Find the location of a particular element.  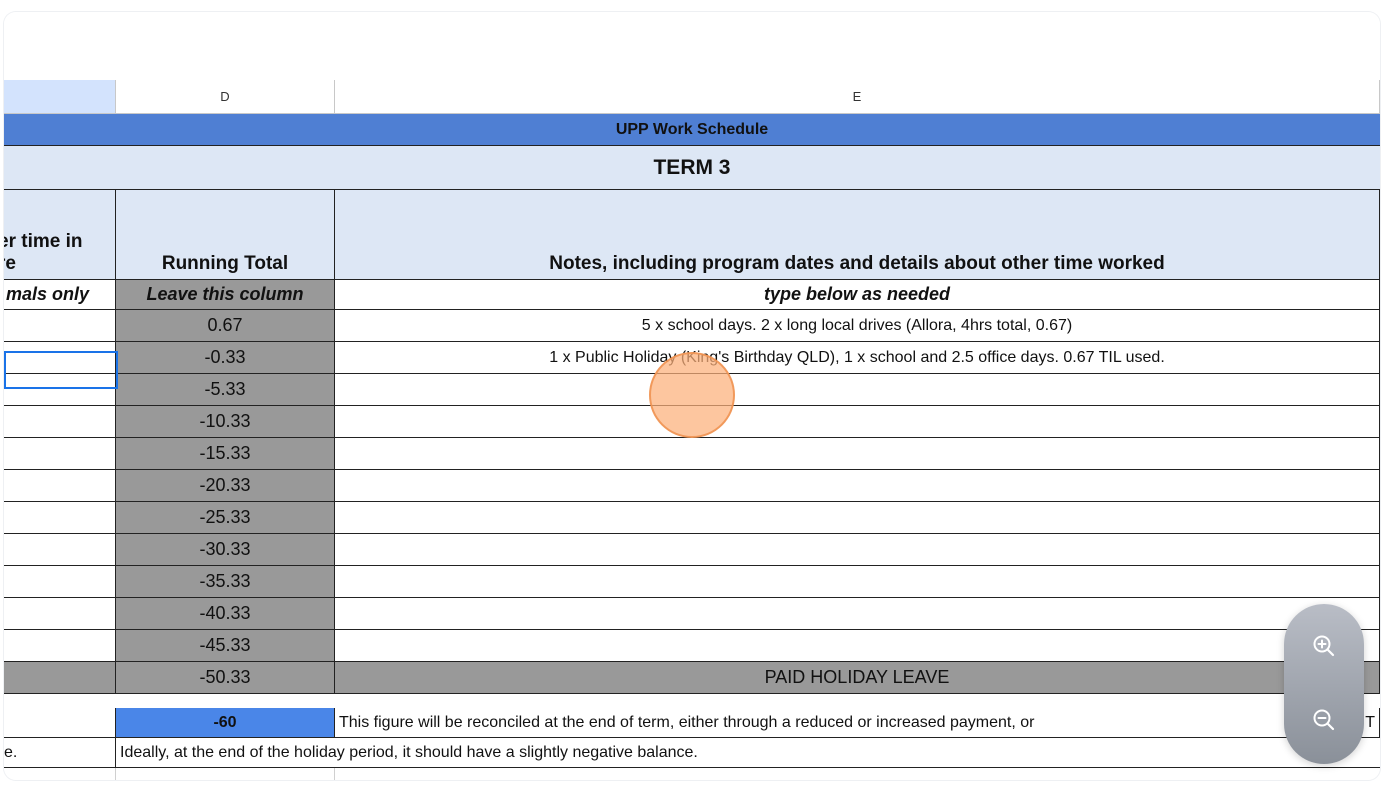

final-total-cell: -60 is located at coordinates (225, 723).